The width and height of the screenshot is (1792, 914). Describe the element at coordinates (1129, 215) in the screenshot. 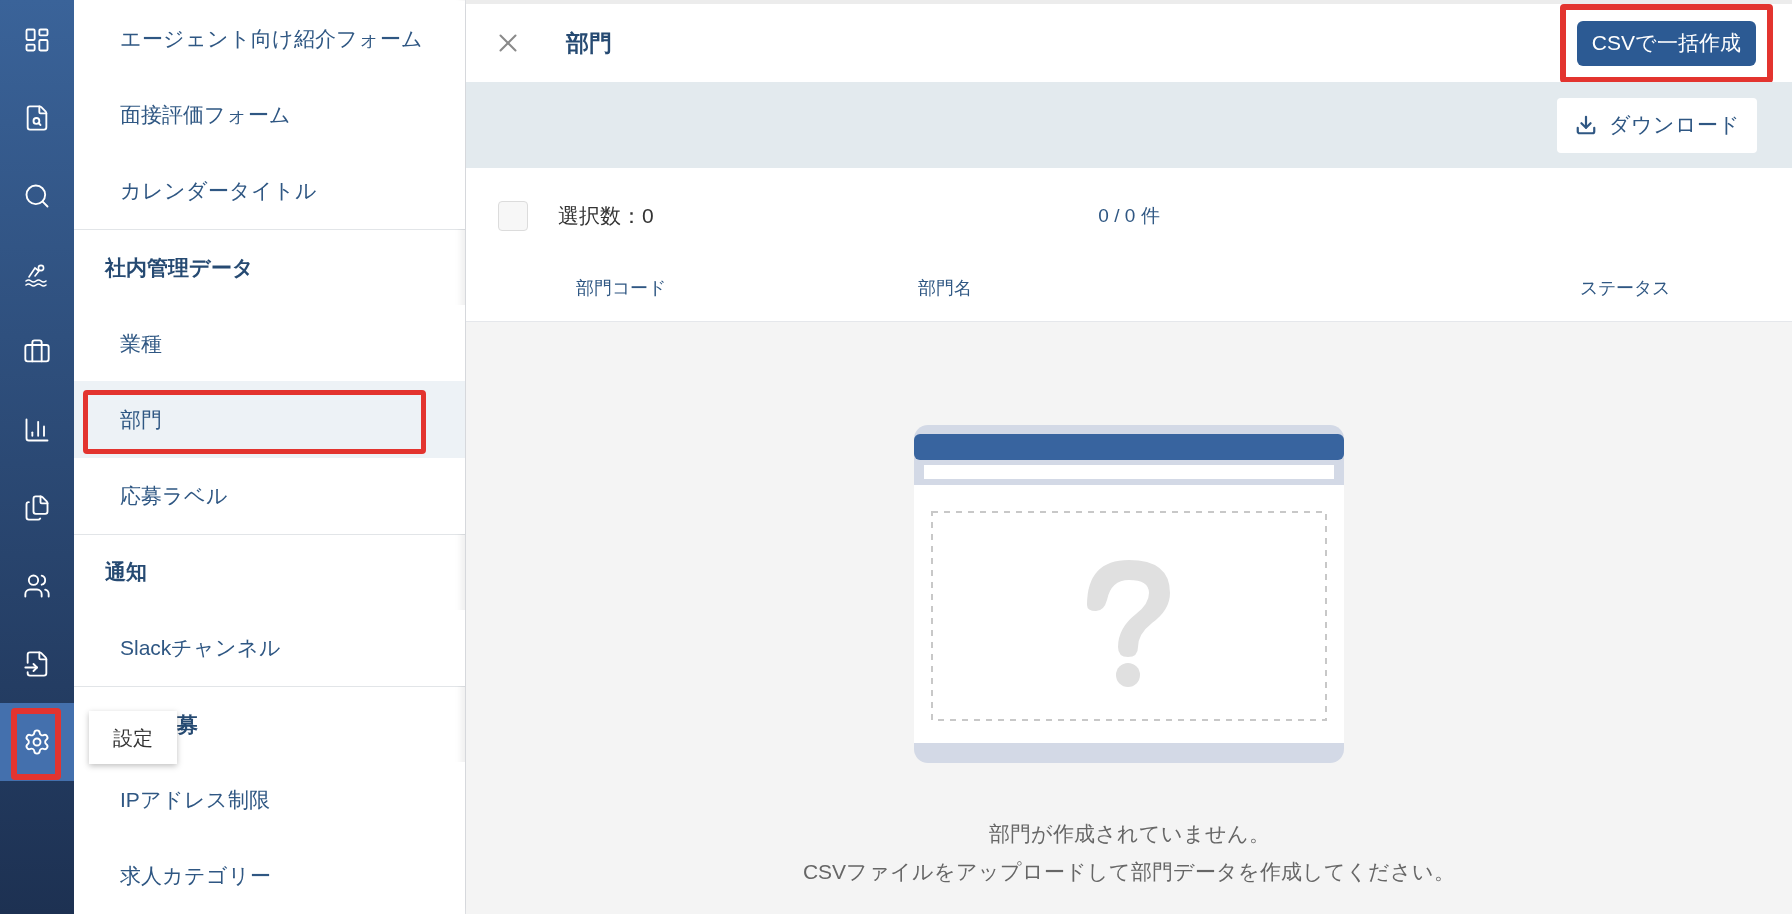

I see `record-count: 0 / 0 件` at that location.